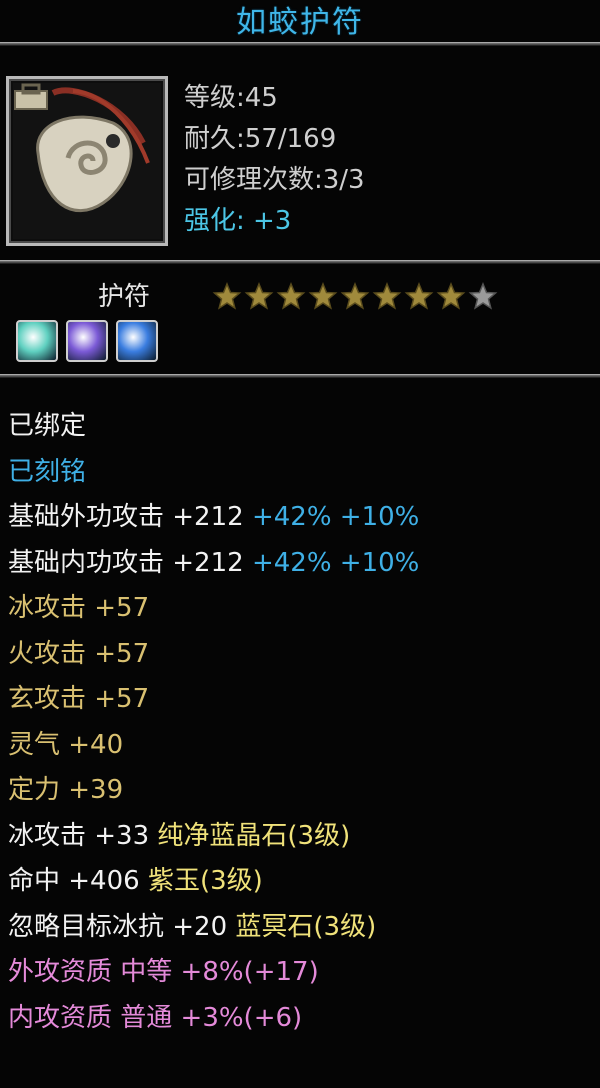 The width and height of the screenshot is (600, 1088). What do you see at coordinates (74, 881) in the screenshot?
I see `attribute-text: 命中 +406` at bounding box center [74, 881].